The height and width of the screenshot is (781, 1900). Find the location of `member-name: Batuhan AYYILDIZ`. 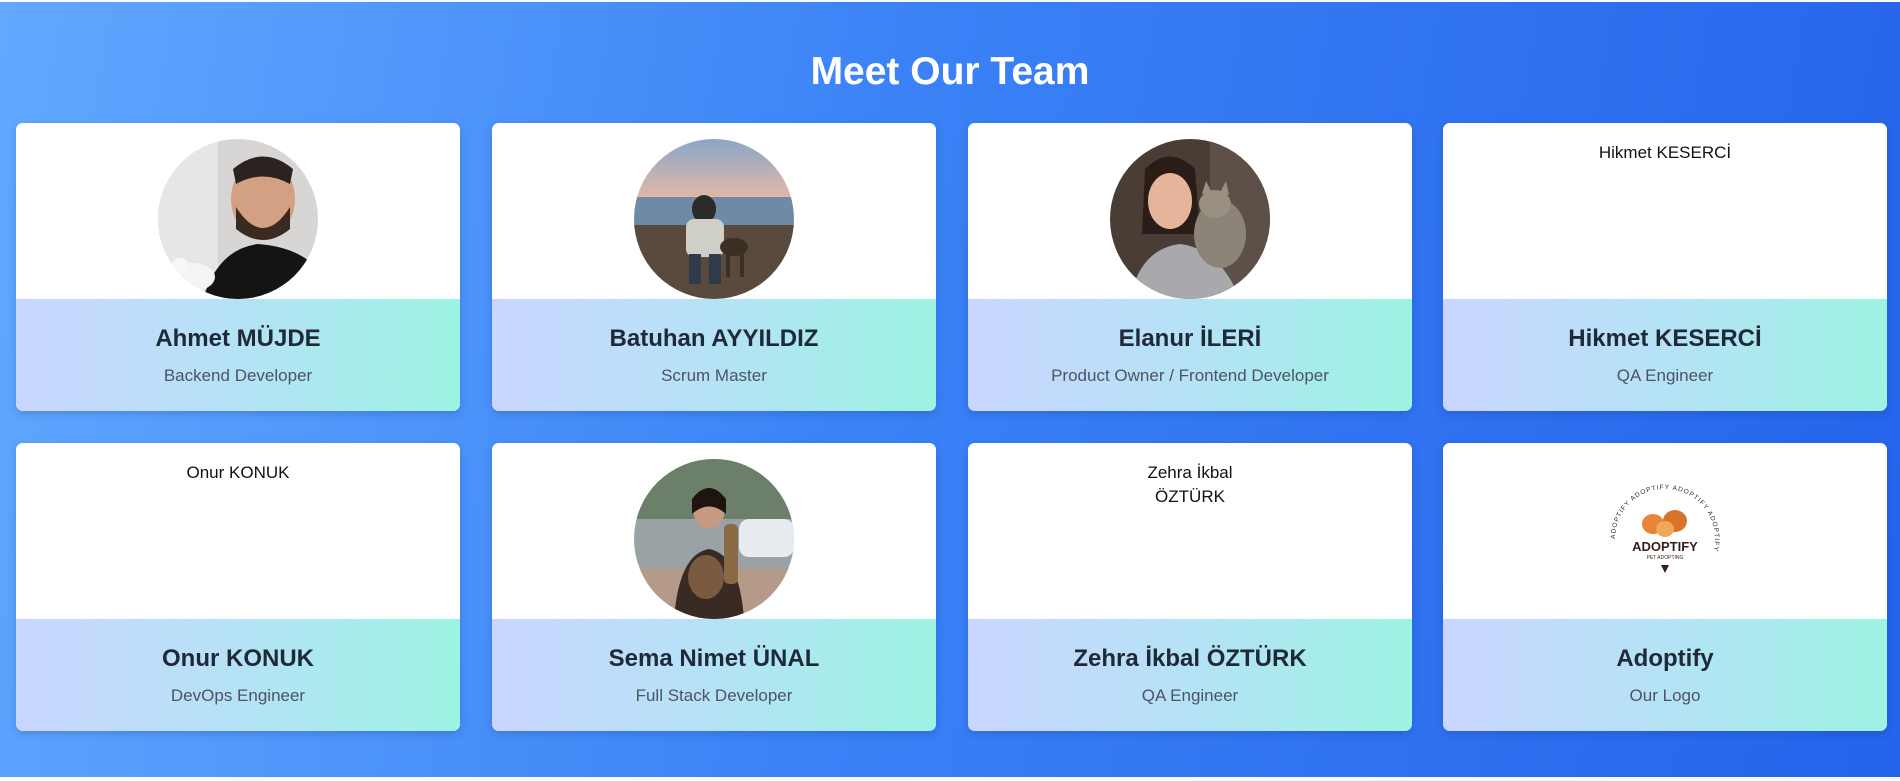

member-name: Batuhan AYYILDIZ is located at coordinates (714, 338).